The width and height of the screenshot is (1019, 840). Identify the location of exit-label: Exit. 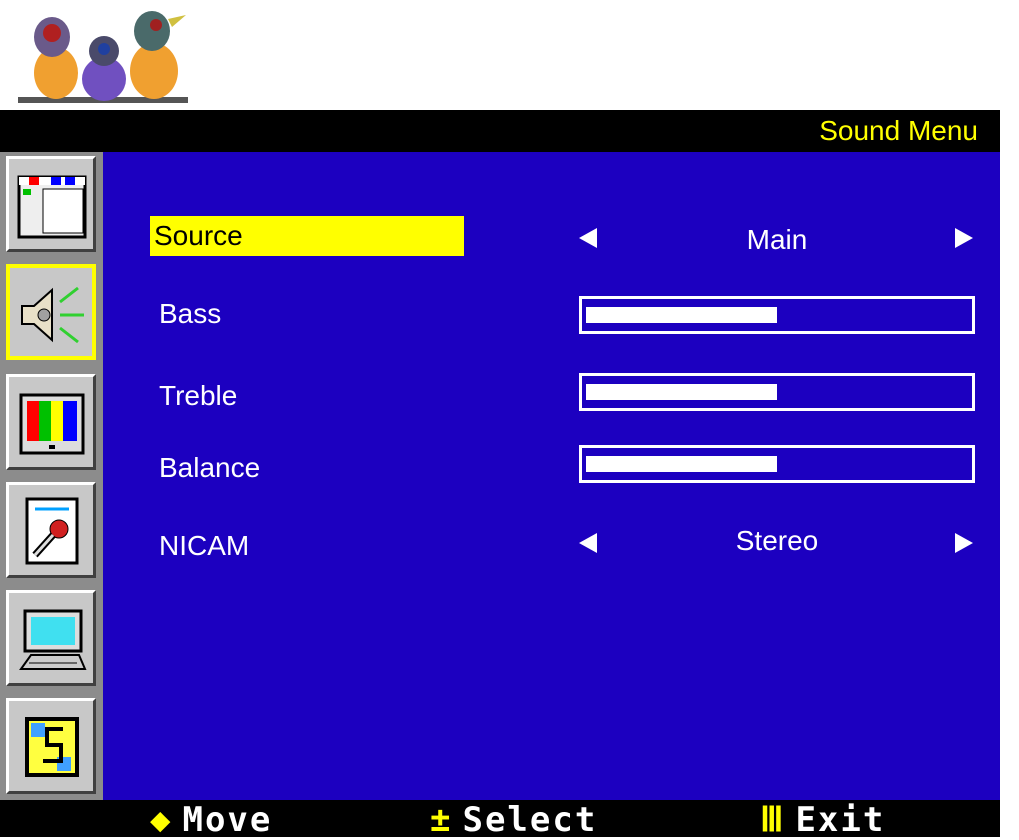
(840, 820).